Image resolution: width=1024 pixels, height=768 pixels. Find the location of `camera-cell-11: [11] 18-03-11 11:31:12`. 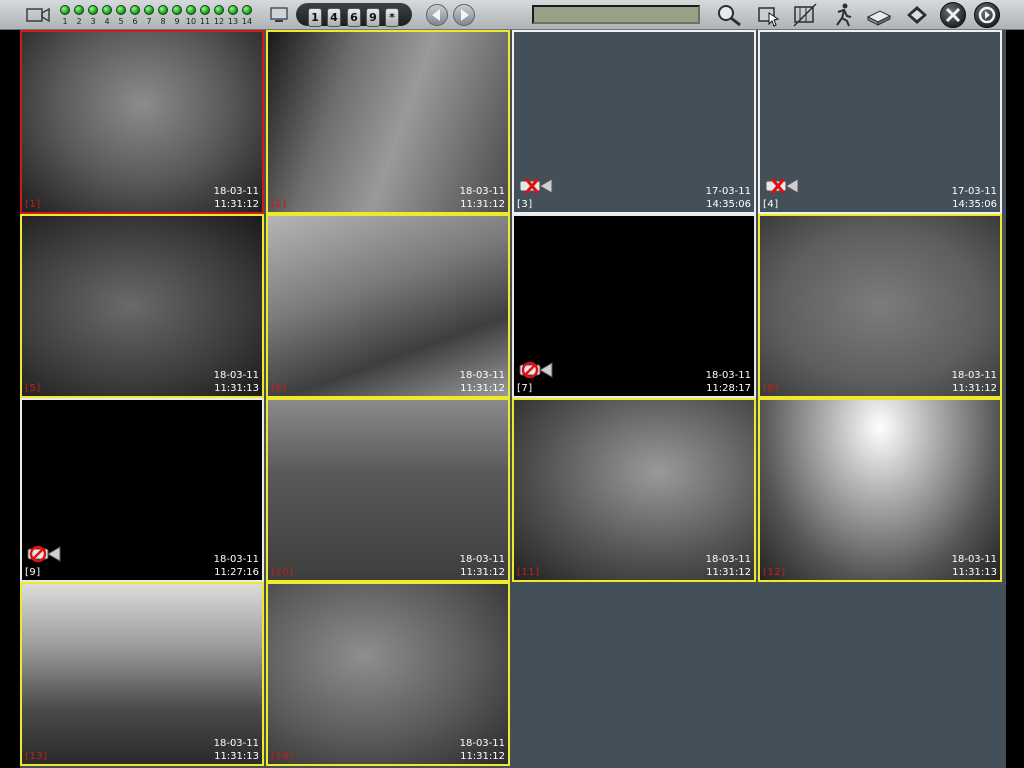

camera-cell-11: [11] 18-03-11 11:31:12 is located at coordinates (634, 490).